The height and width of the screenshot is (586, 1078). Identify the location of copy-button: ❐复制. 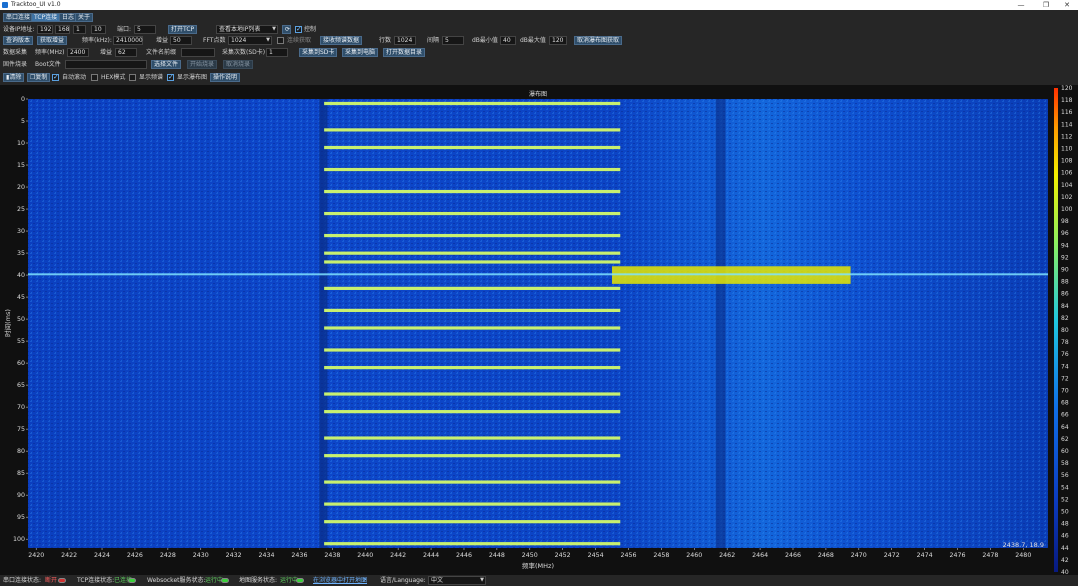
(39, 77).